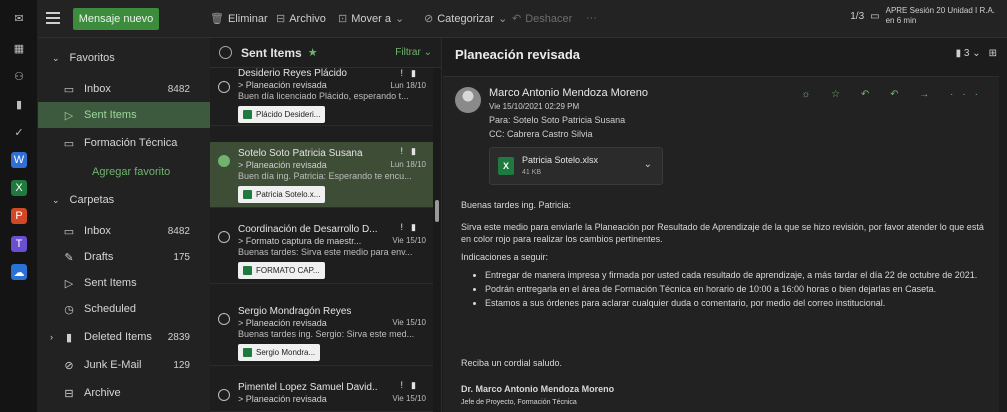 The height and width of the screenshot is (412, 1007). I want to click on excel-icon: X, so click(19, 188).